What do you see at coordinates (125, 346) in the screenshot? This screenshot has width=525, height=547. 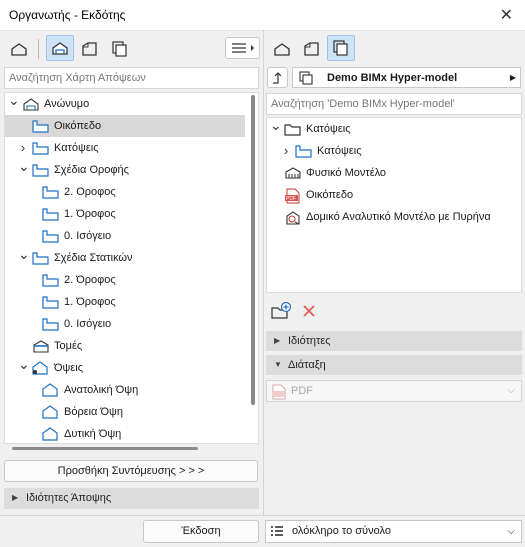 I see `tree-item-sections: Τομές` at bounding box center [125, 346].